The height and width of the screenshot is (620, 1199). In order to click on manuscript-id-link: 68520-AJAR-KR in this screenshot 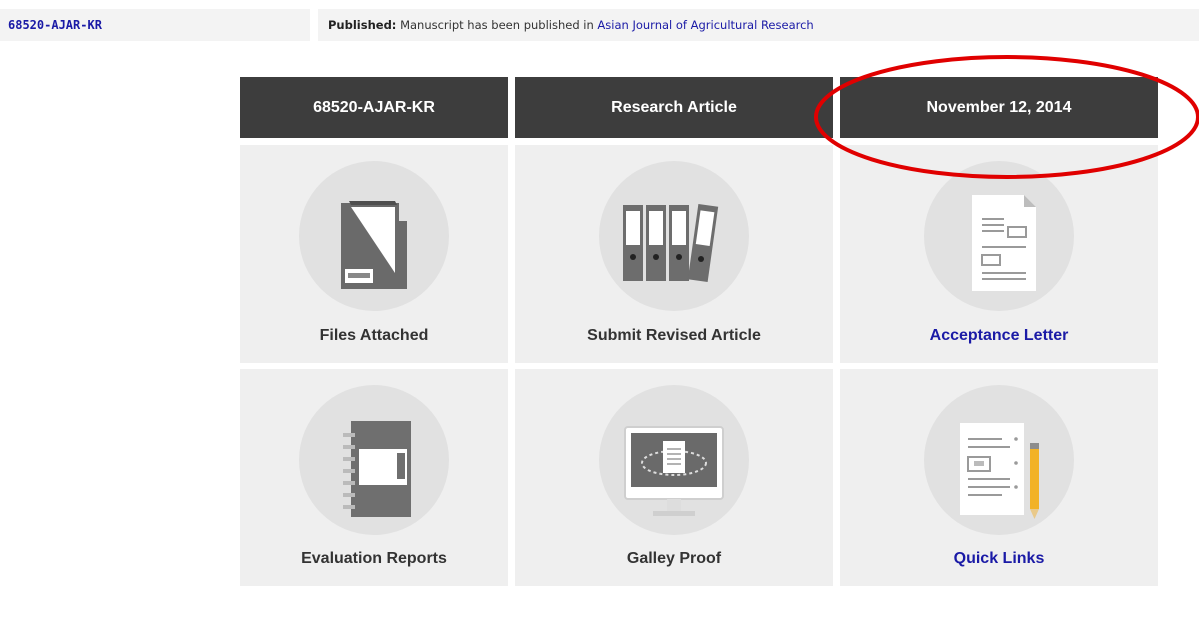, I will do `click(155, 25)`.